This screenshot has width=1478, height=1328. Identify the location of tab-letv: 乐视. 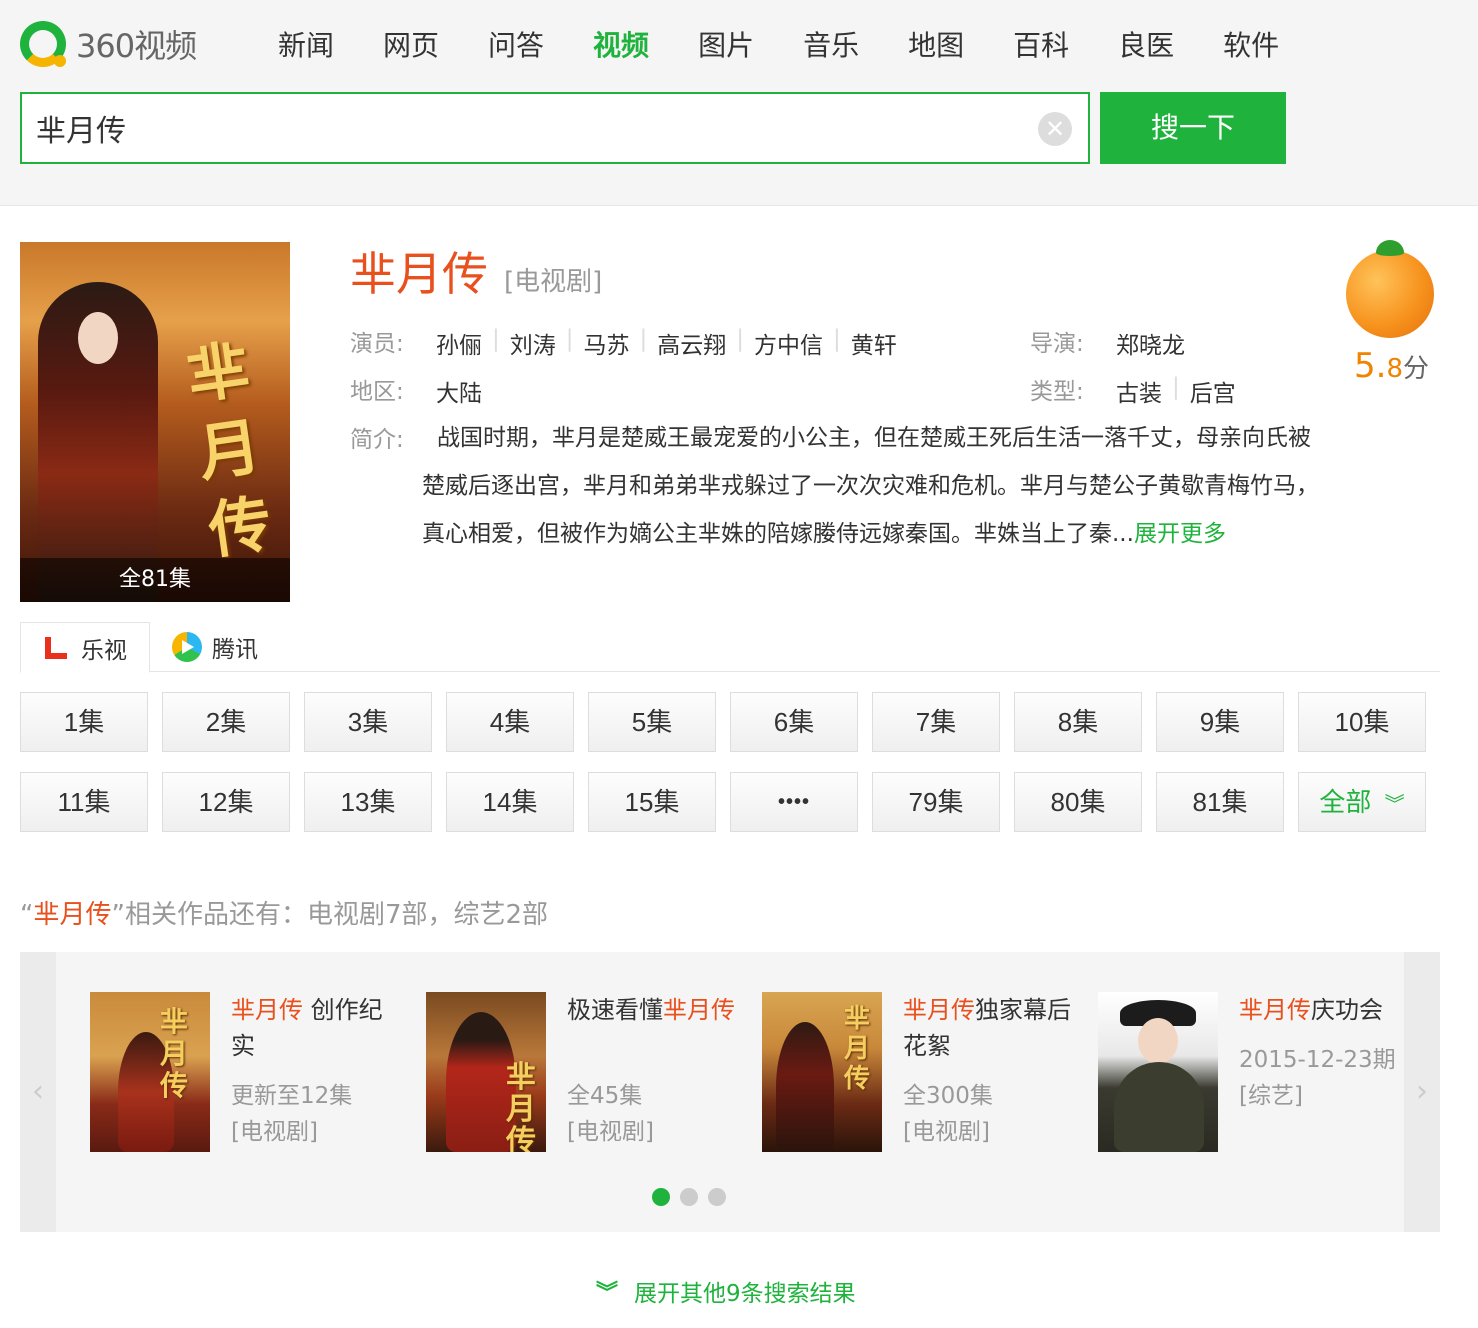
(85, 647).